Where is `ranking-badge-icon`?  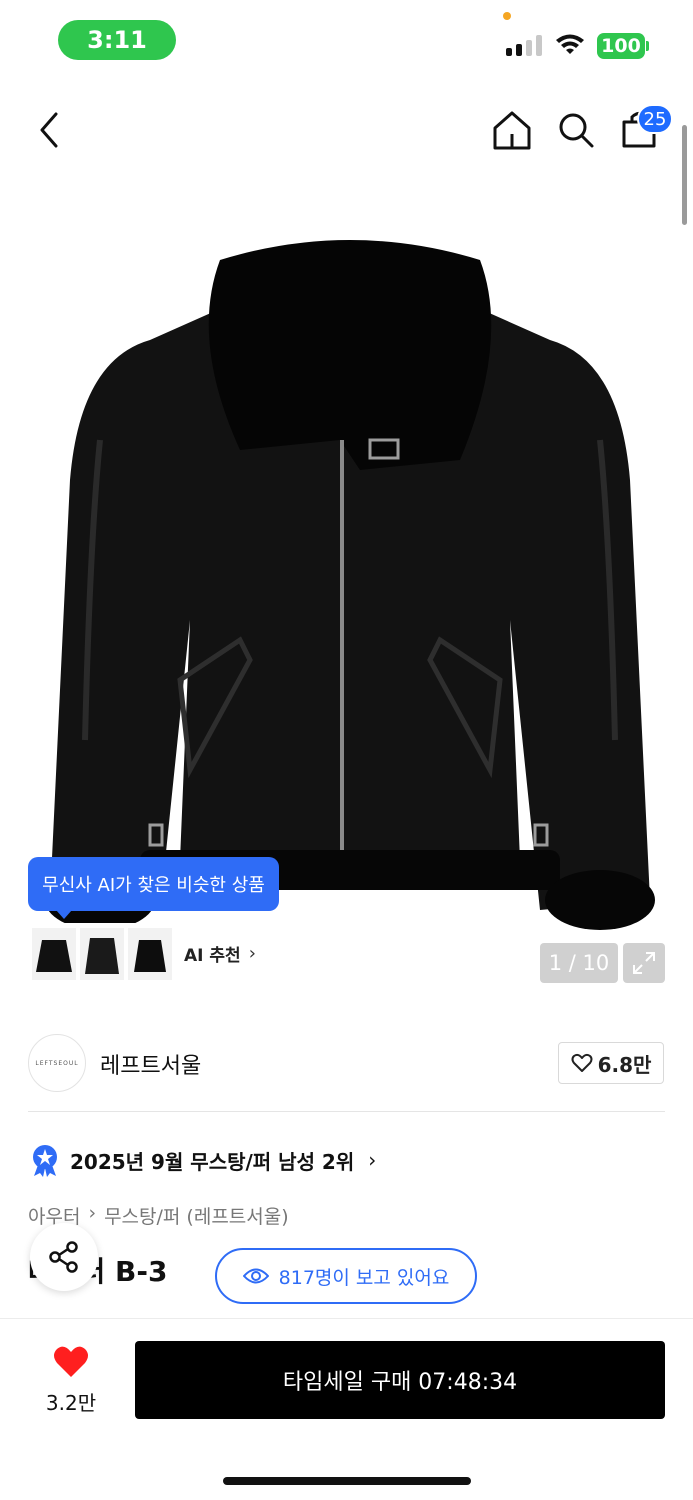
ranking-badge-icon is located at coordinates (45, 1161).